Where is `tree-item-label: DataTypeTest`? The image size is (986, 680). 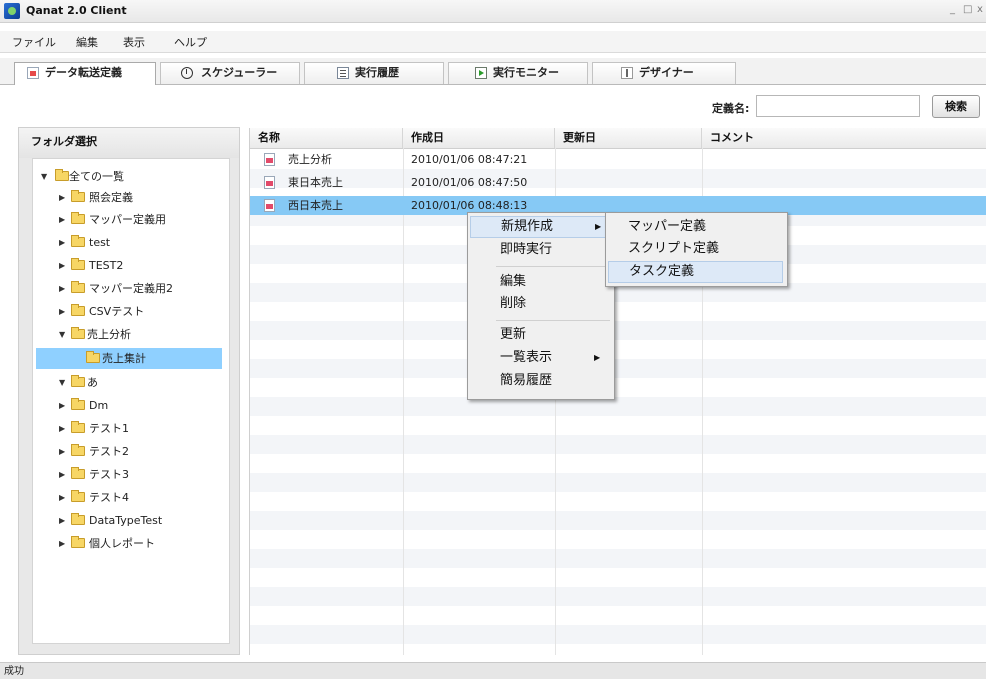
tree-item-label: DataTypeTest is located at coordinates (126, 520).